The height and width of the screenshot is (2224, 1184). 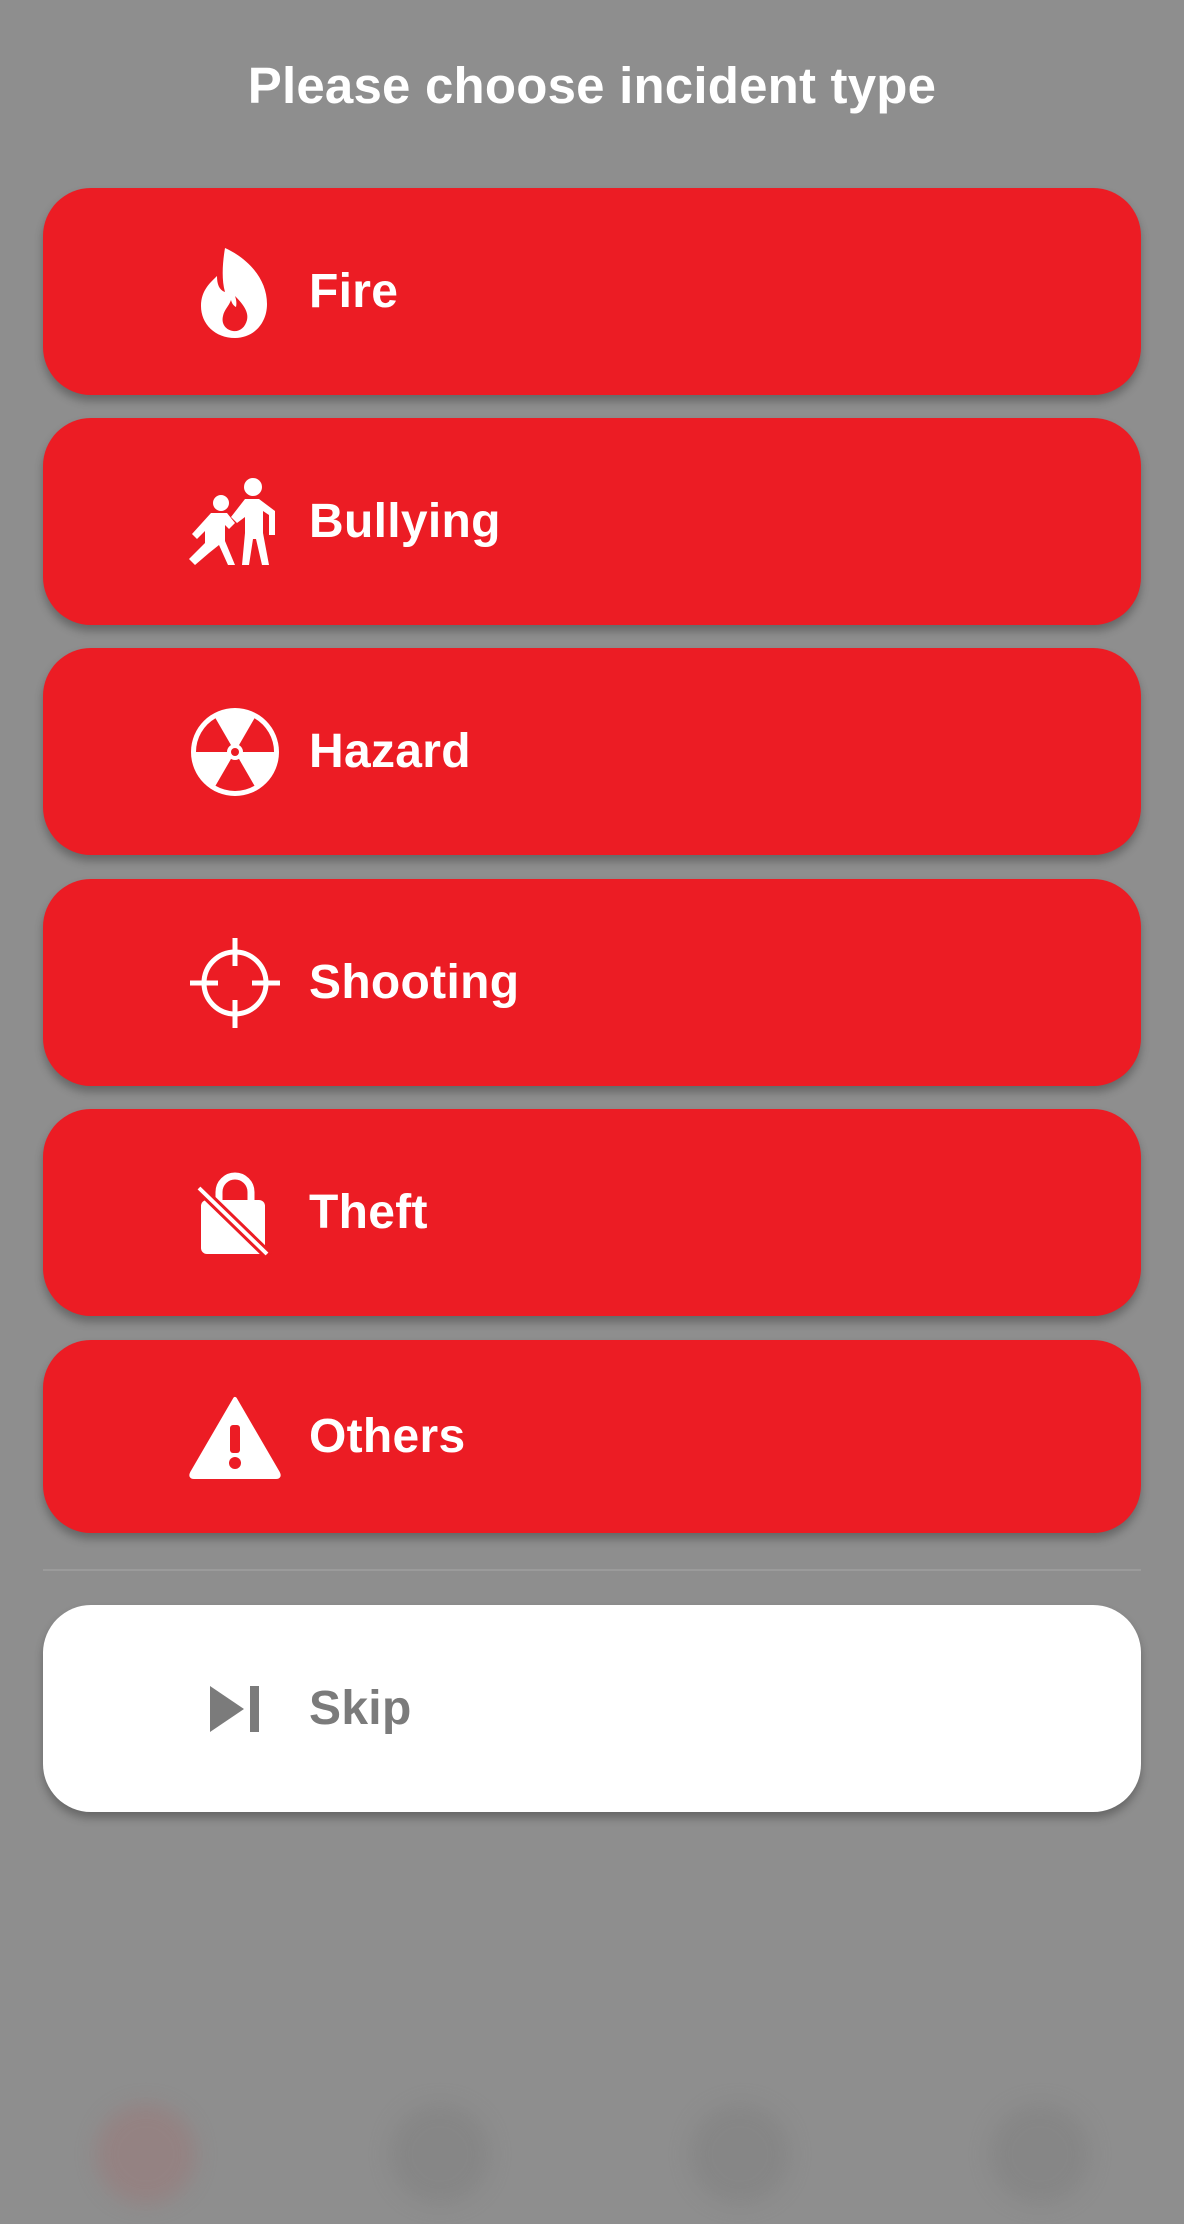 What do you see at coordinates (354, 291) in the screenshot?
I see `fire-option-label: Fire` at bounding box center [354, 291].